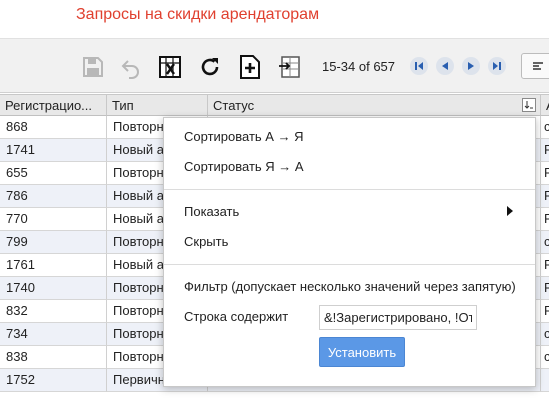 The image size is (549, 415). Describe the element at coordinates (234, 105) in the screenshot. I see `column-header-status-label: Статус` at that location.